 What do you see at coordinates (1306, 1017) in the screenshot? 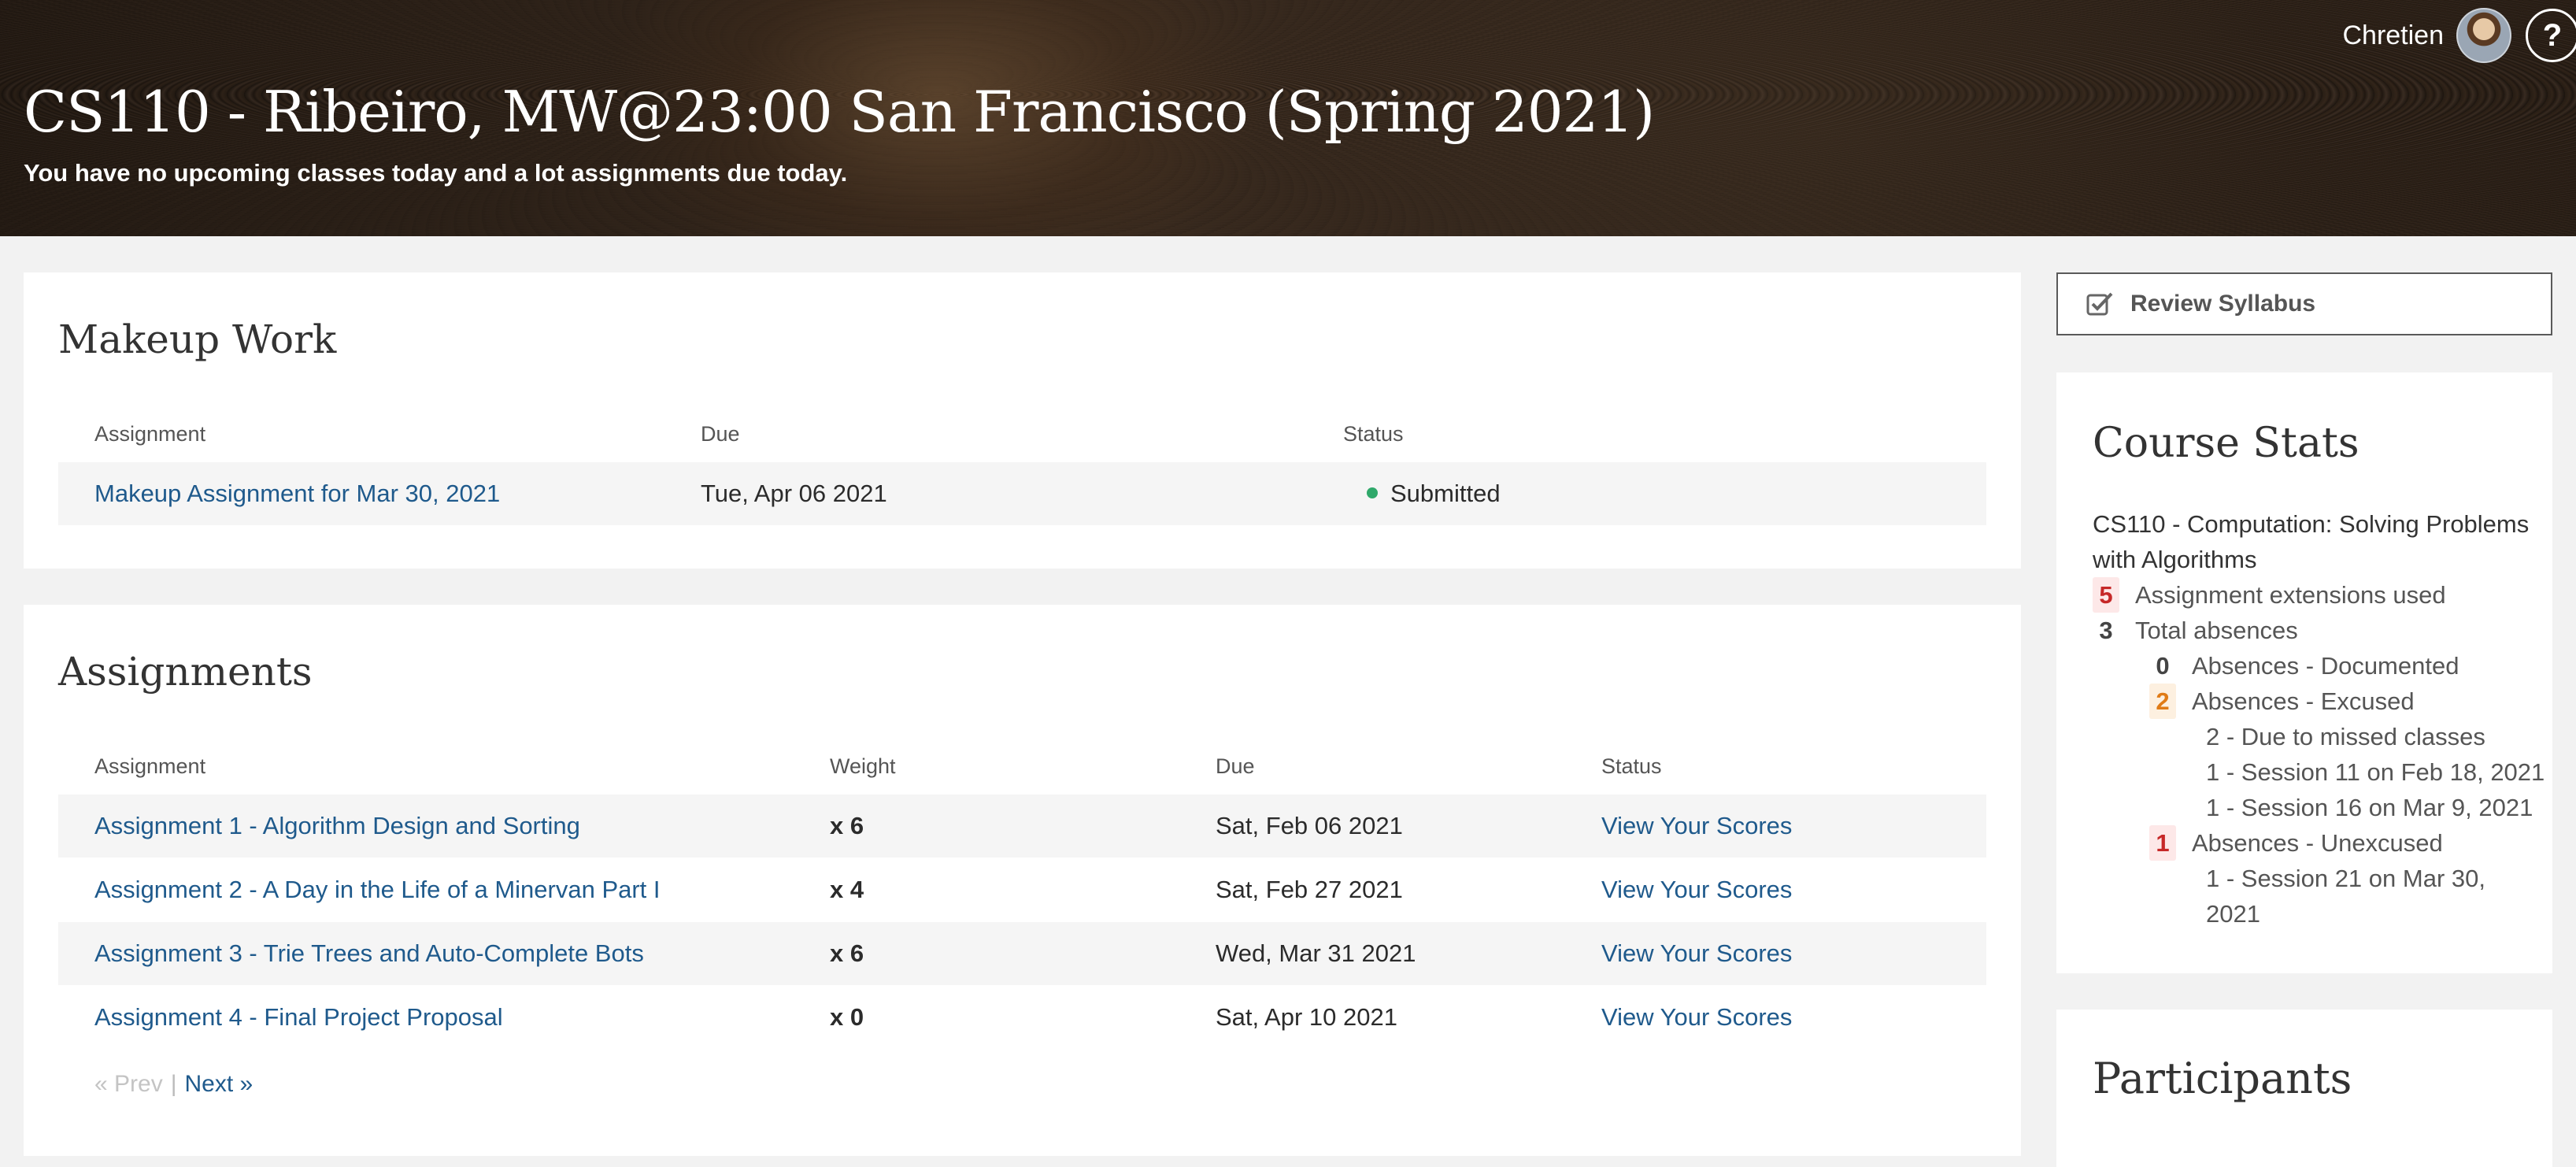
I see `due-date: Sat, Apr 10 2021` at bounding box center [1306, 1017].